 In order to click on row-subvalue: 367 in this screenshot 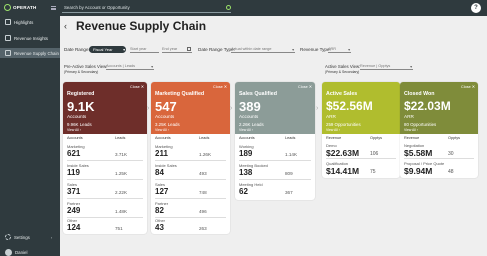, I will do `click(289, 192)`.